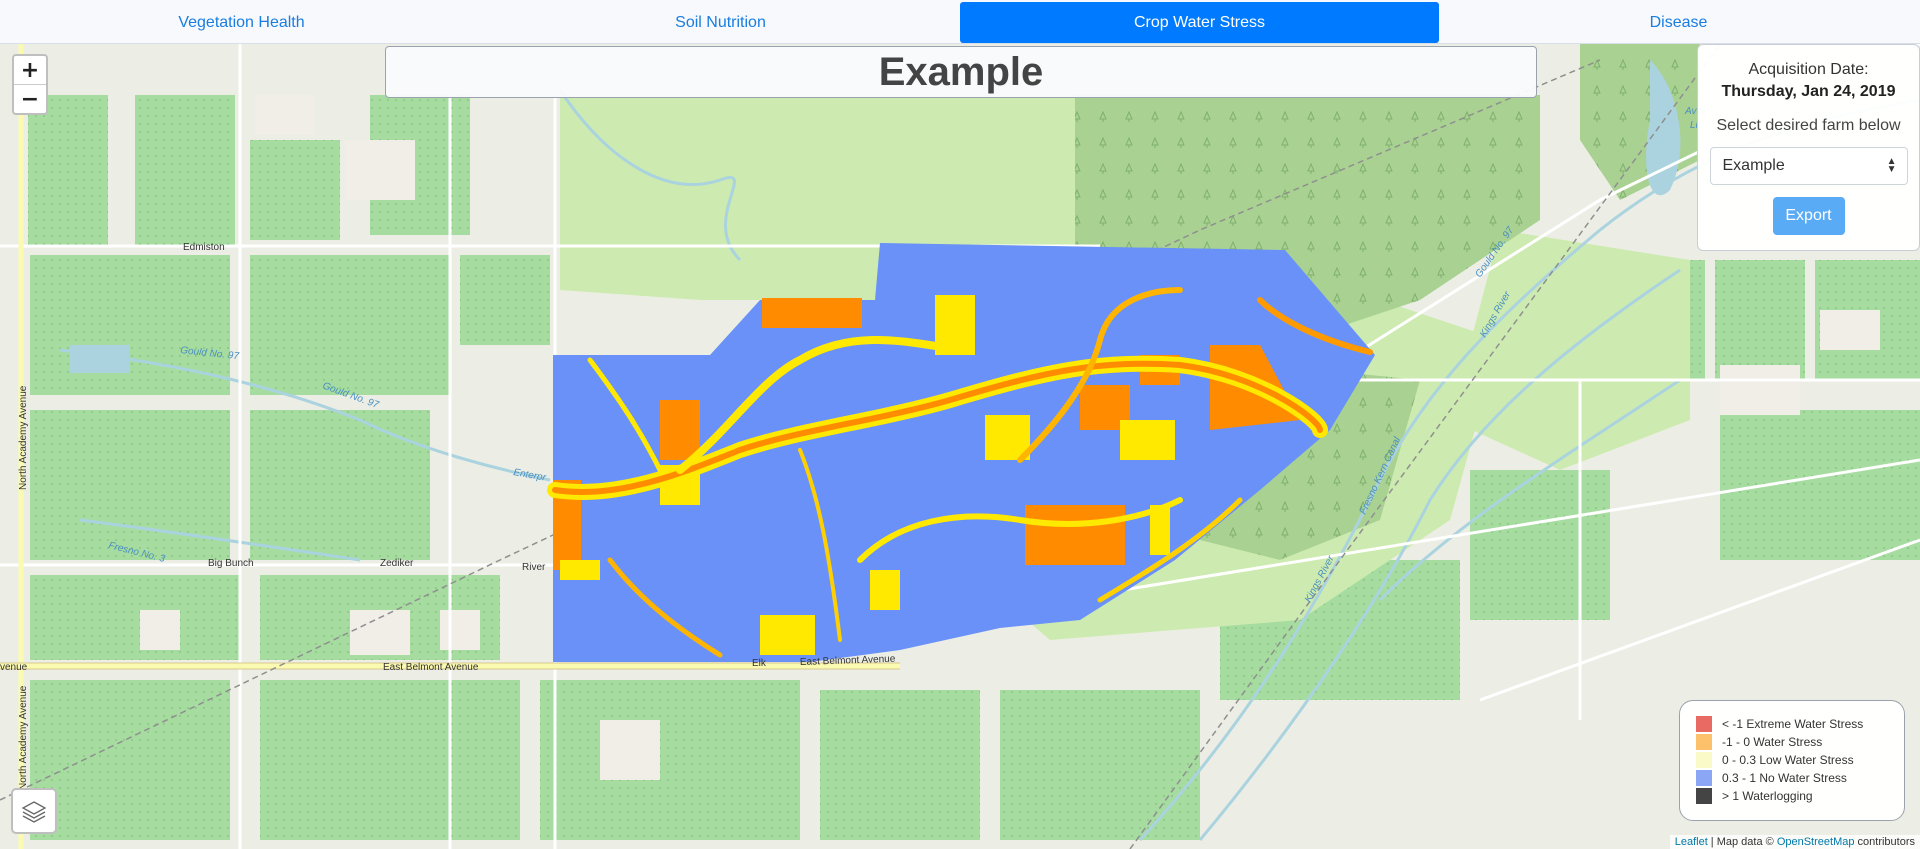  Describe the element at coordinates (30, 70) in the screenshot. I see `zoom-in-button: +` at that location.